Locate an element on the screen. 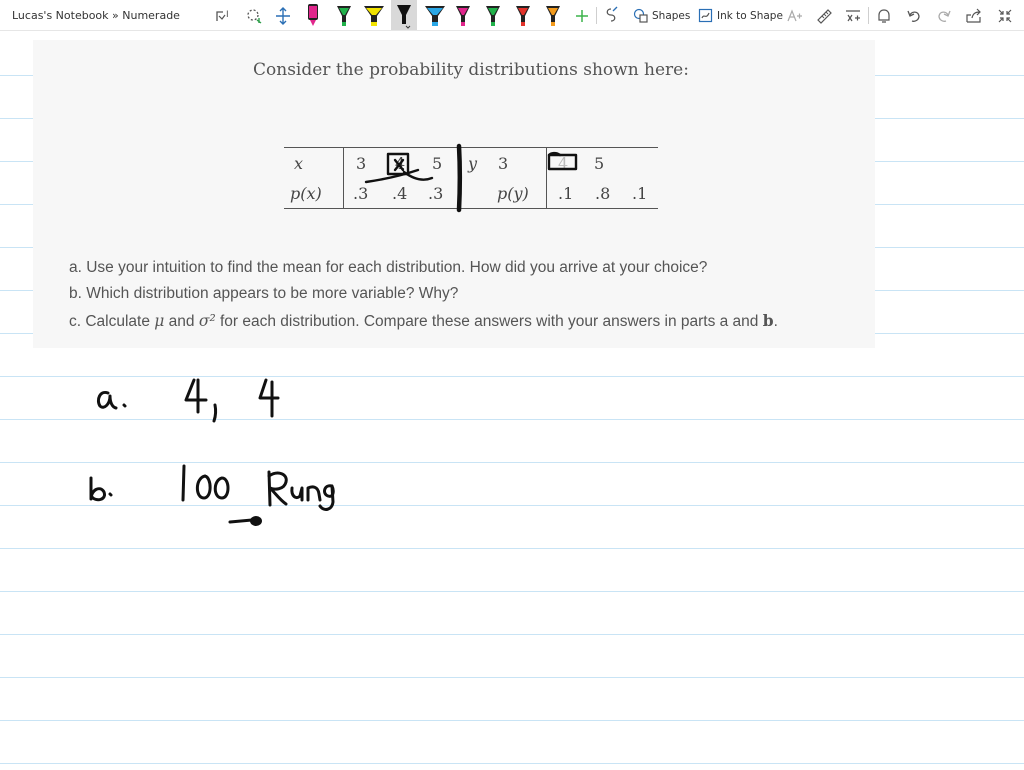 This screenshot has height=770, width=1024. ink-dot is located at coordinates (256, 521).